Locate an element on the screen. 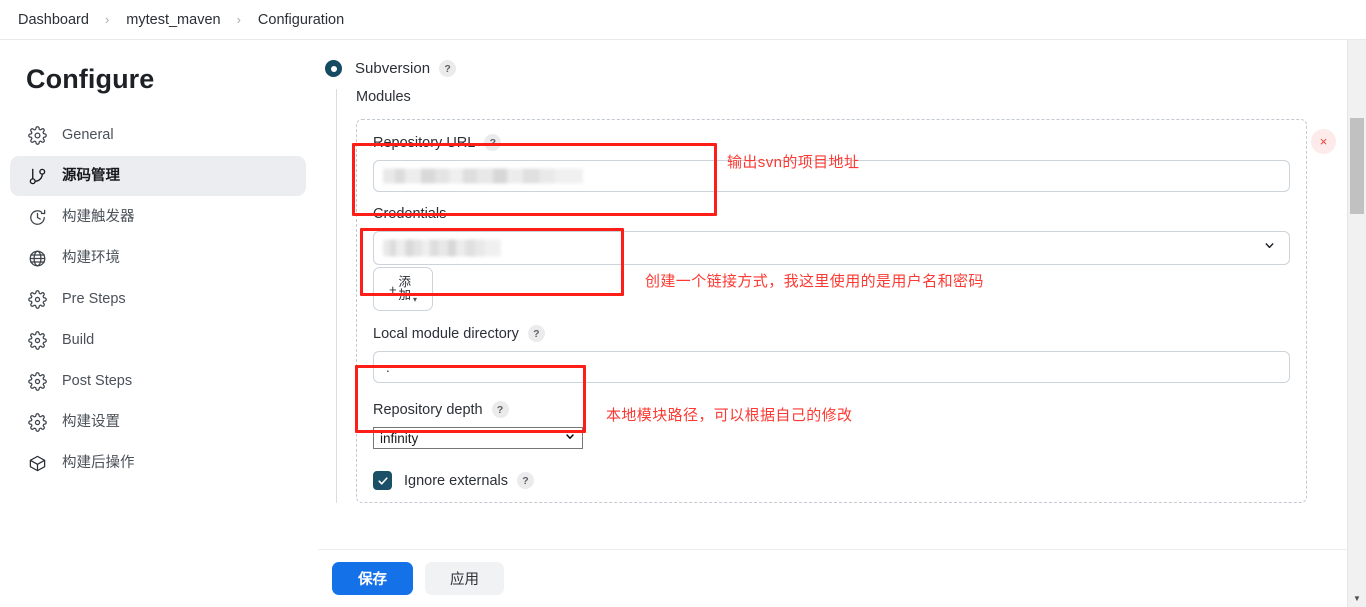 The width and height of the screenshot is (1366, 607). scm-radio-row: Subversion ? is located at coordinates (836, 68).